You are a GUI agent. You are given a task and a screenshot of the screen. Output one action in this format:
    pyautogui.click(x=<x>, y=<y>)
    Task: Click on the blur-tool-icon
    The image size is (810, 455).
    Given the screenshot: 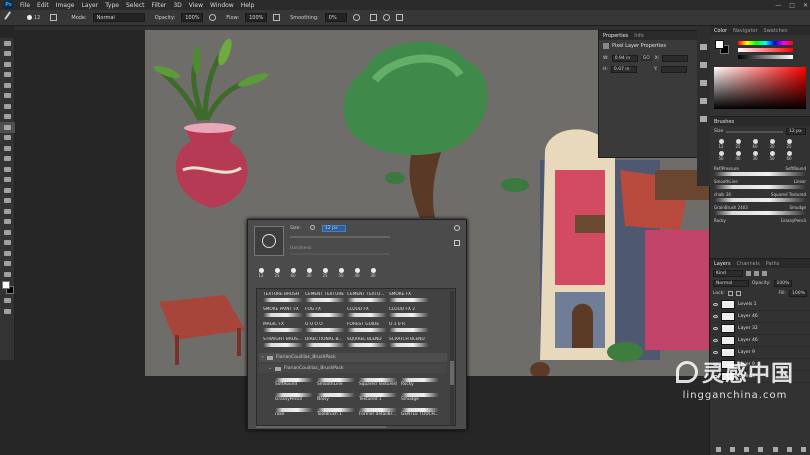 What is the action you would take?
    pyautogui.click(x=7, y=180)
    